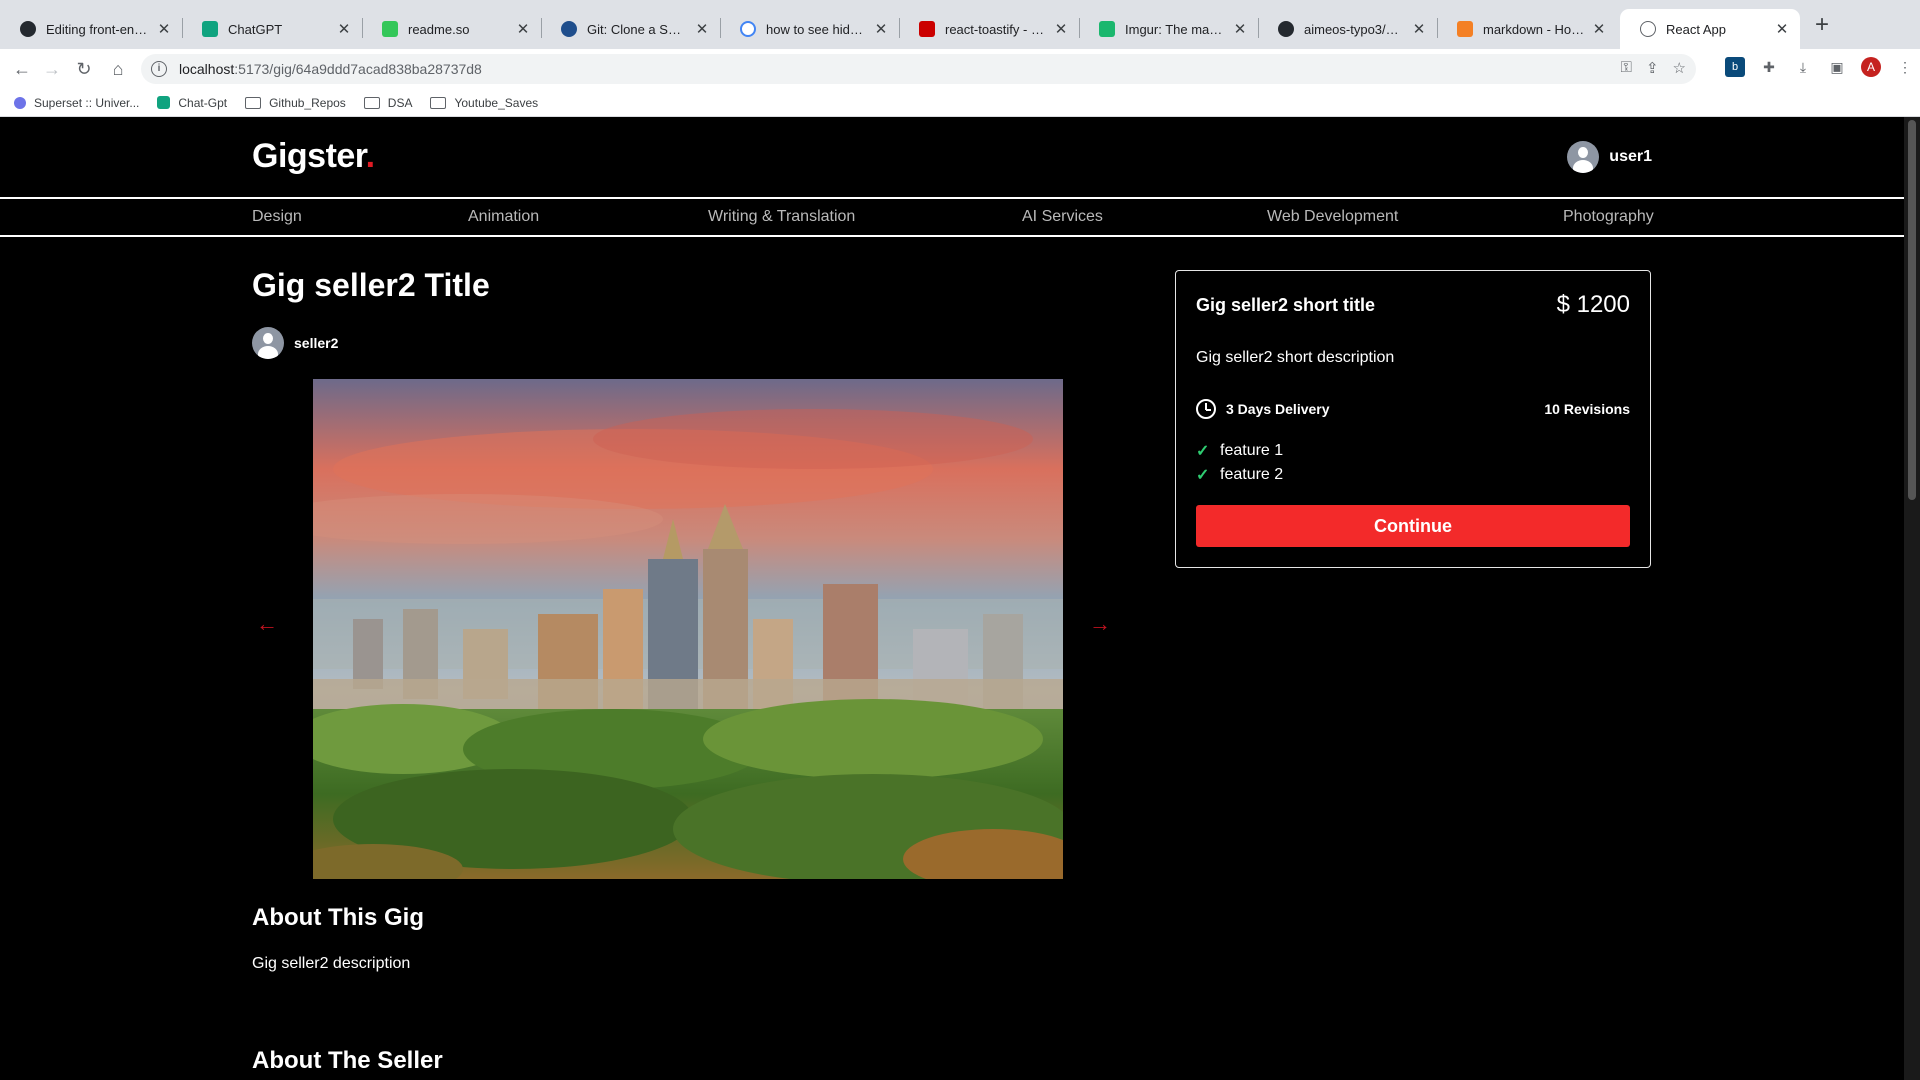  I want to click on site-logo: Gigster., so click(313, 156).